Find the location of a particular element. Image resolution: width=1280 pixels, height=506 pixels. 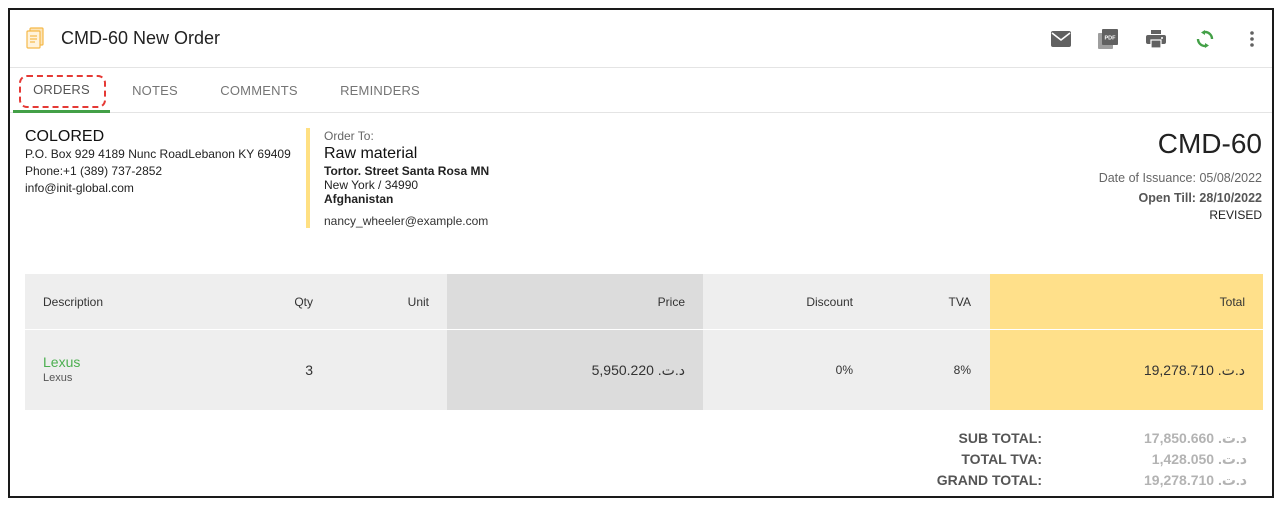

column-header-discount: Discount is located at coordinates (829, 301).